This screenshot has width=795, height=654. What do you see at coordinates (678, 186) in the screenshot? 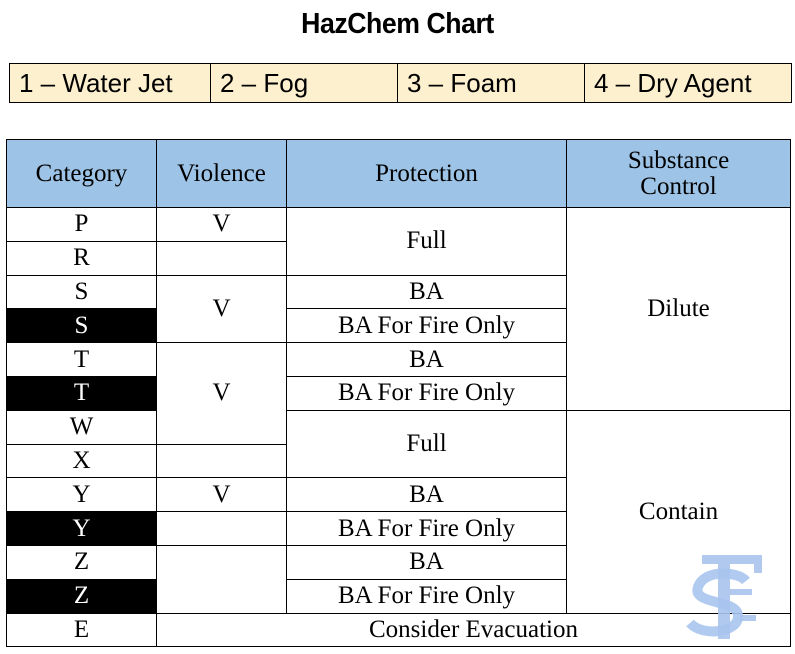
I see `header-substance-line2: Control` at bounding box center [678, 186].